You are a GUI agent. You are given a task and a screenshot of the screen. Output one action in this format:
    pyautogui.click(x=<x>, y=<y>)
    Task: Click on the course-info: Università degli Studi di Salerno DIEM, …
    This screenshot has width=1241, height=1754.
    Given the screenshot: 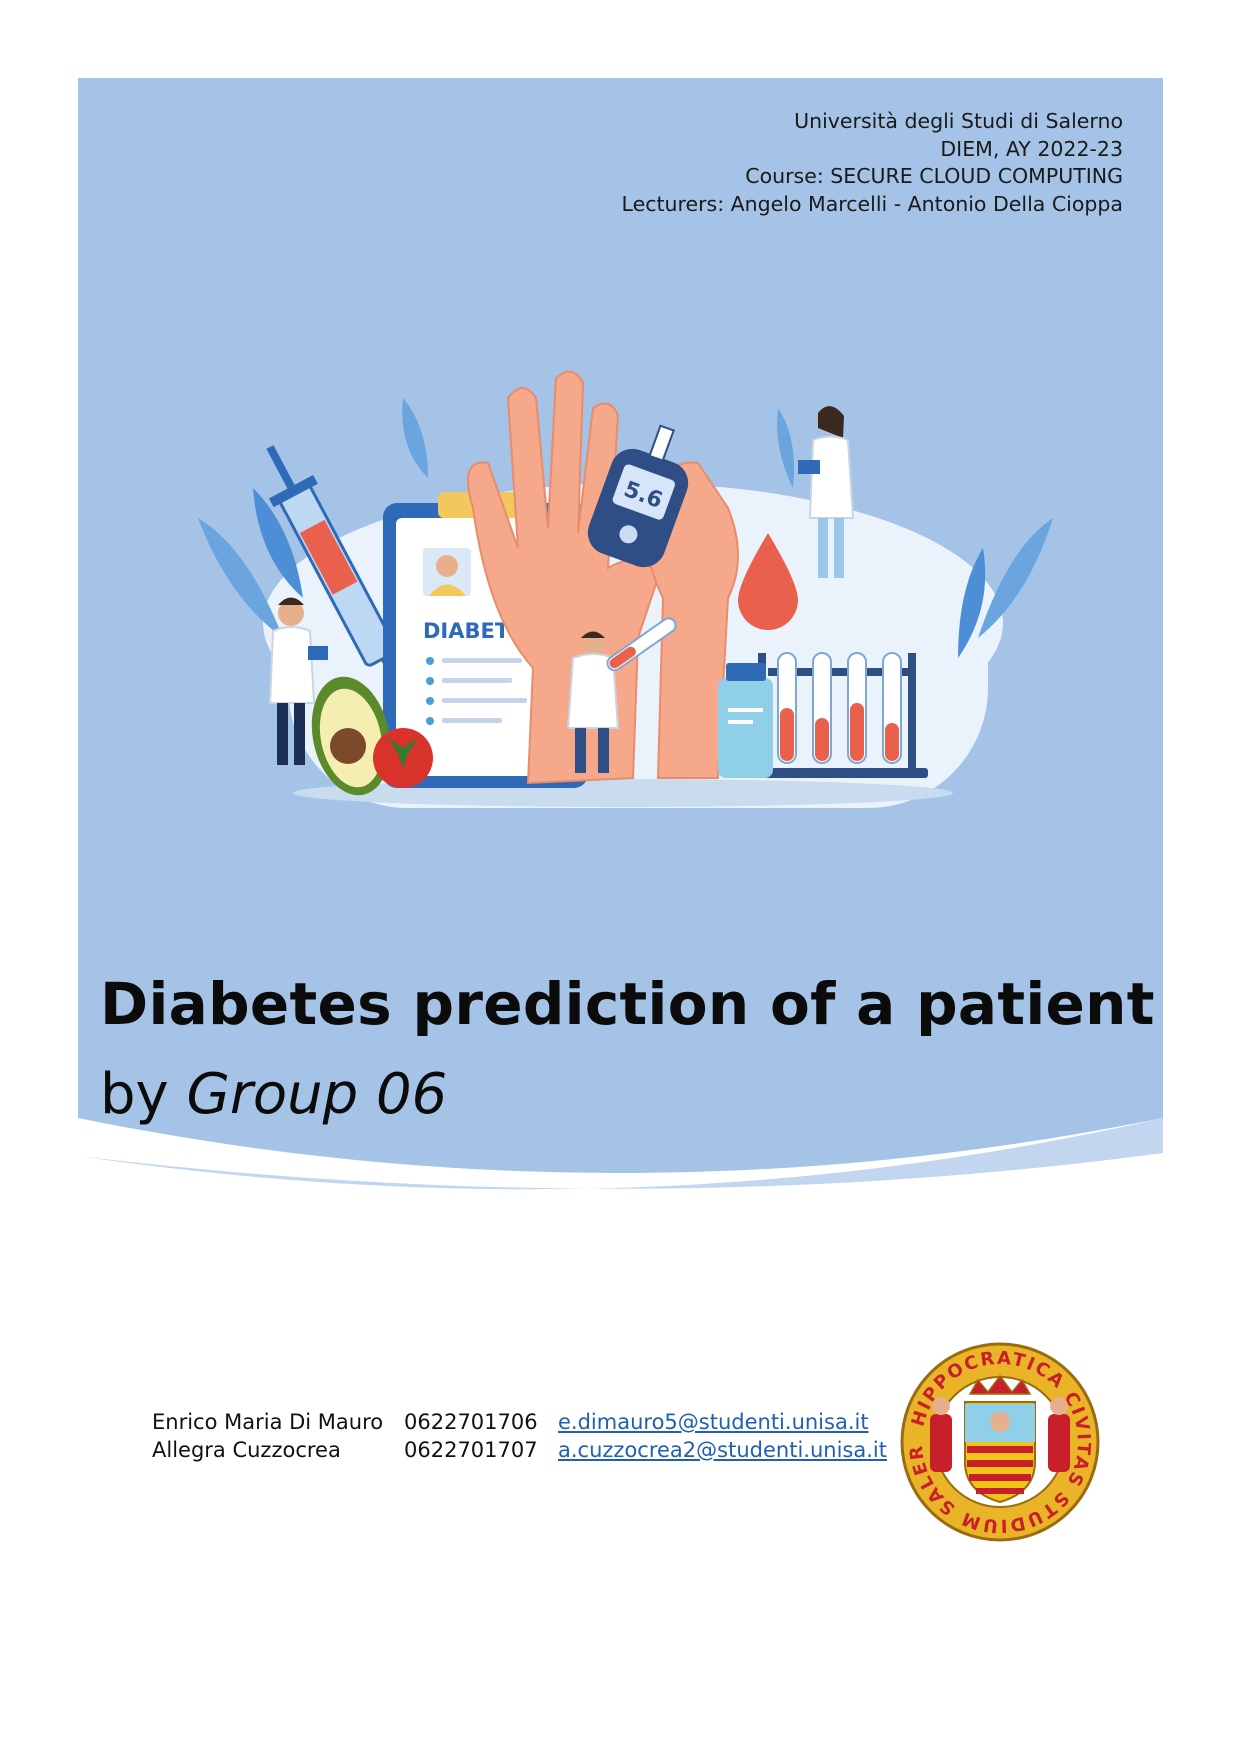 What is the action you would take?
    pyautogui.click(x=872, y=163)
    